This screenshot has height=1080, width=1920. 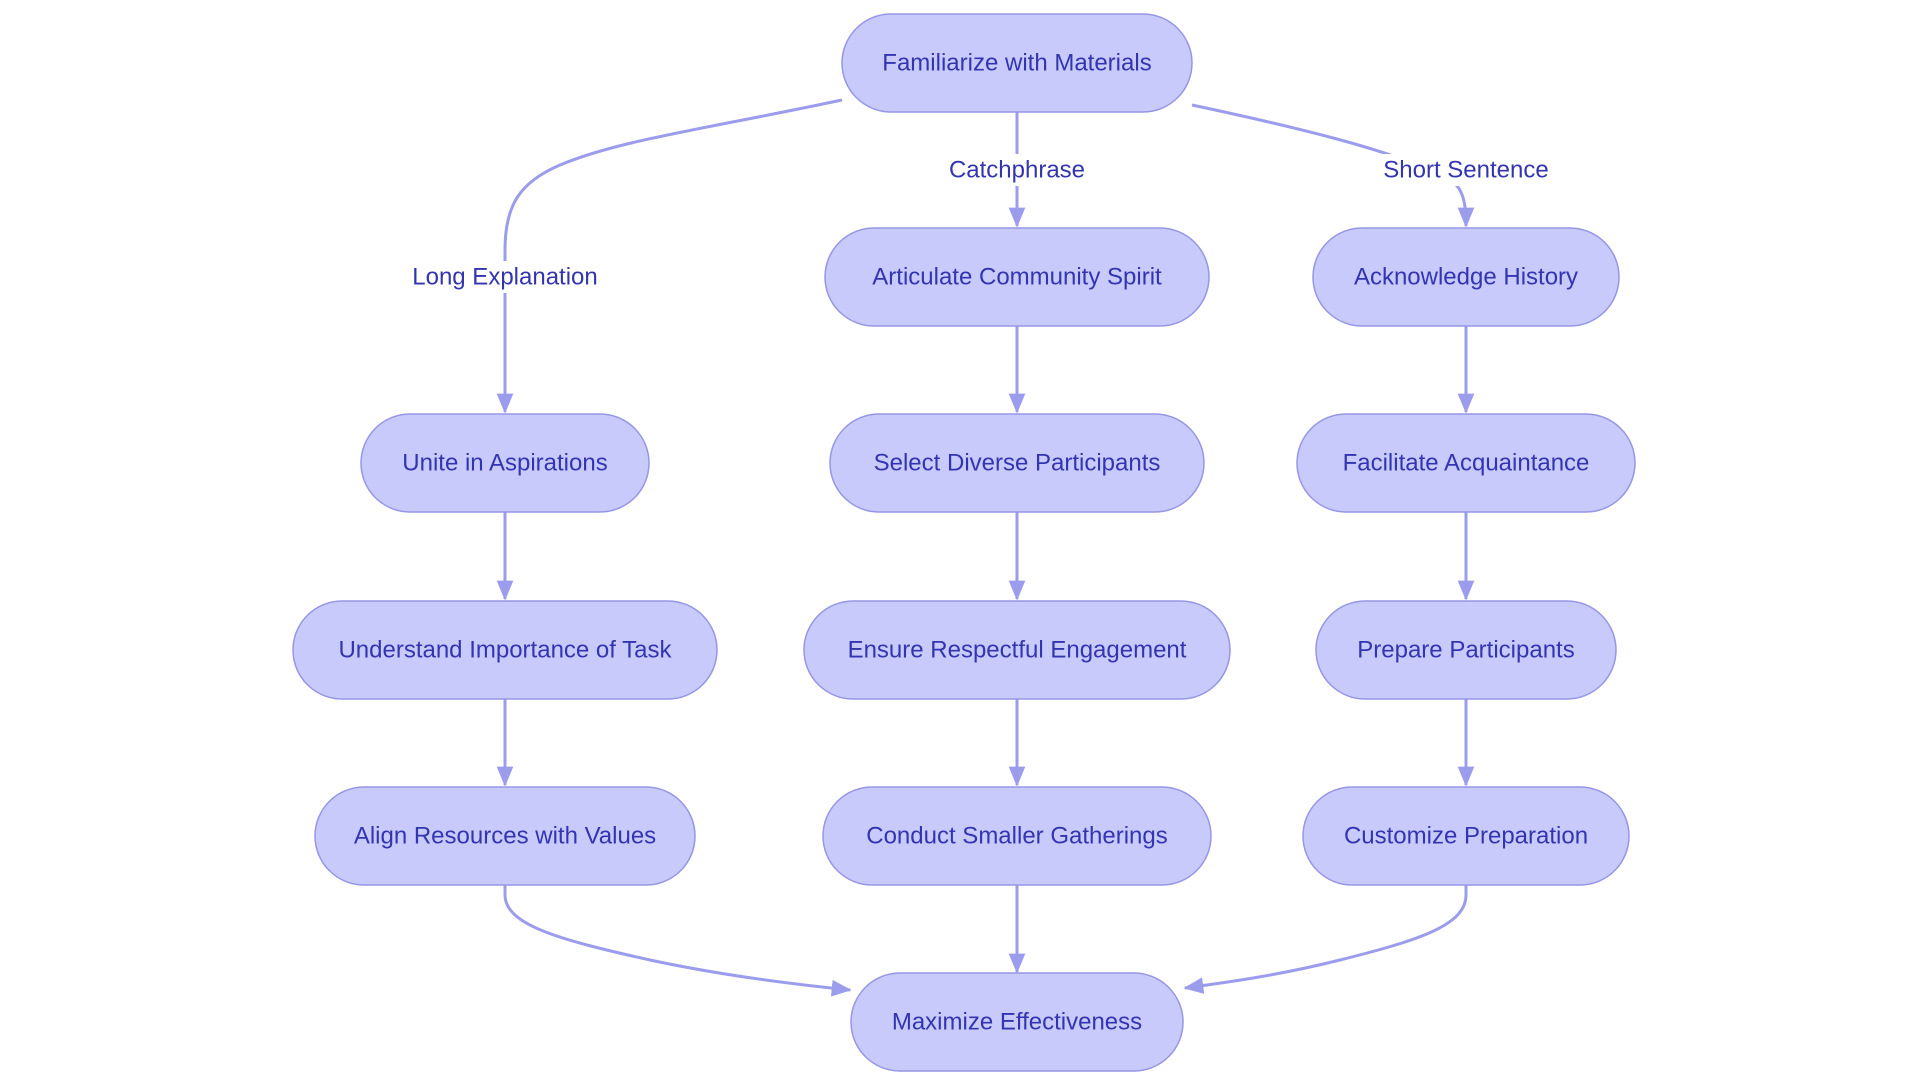 I want to click on edge-label-catchphrase: Catchphrase, so click(x=1017, y=170).